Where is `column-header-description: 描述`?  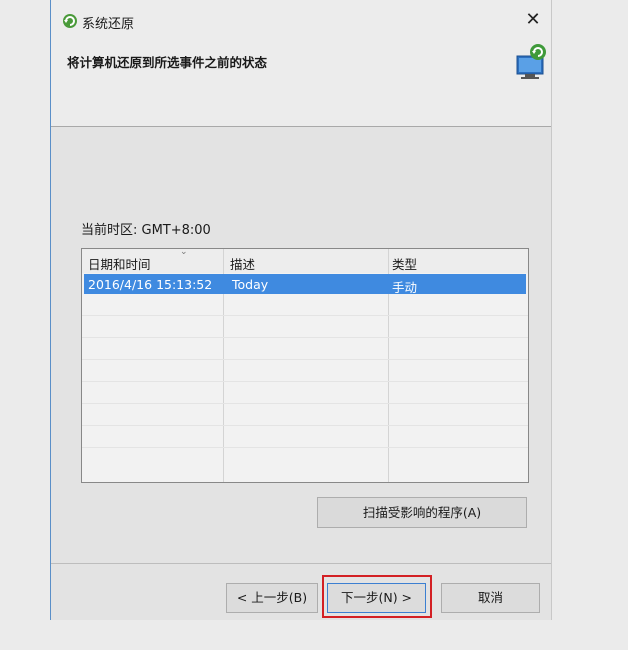 column-header-description: 描述 is located at coordinates (242, 263).